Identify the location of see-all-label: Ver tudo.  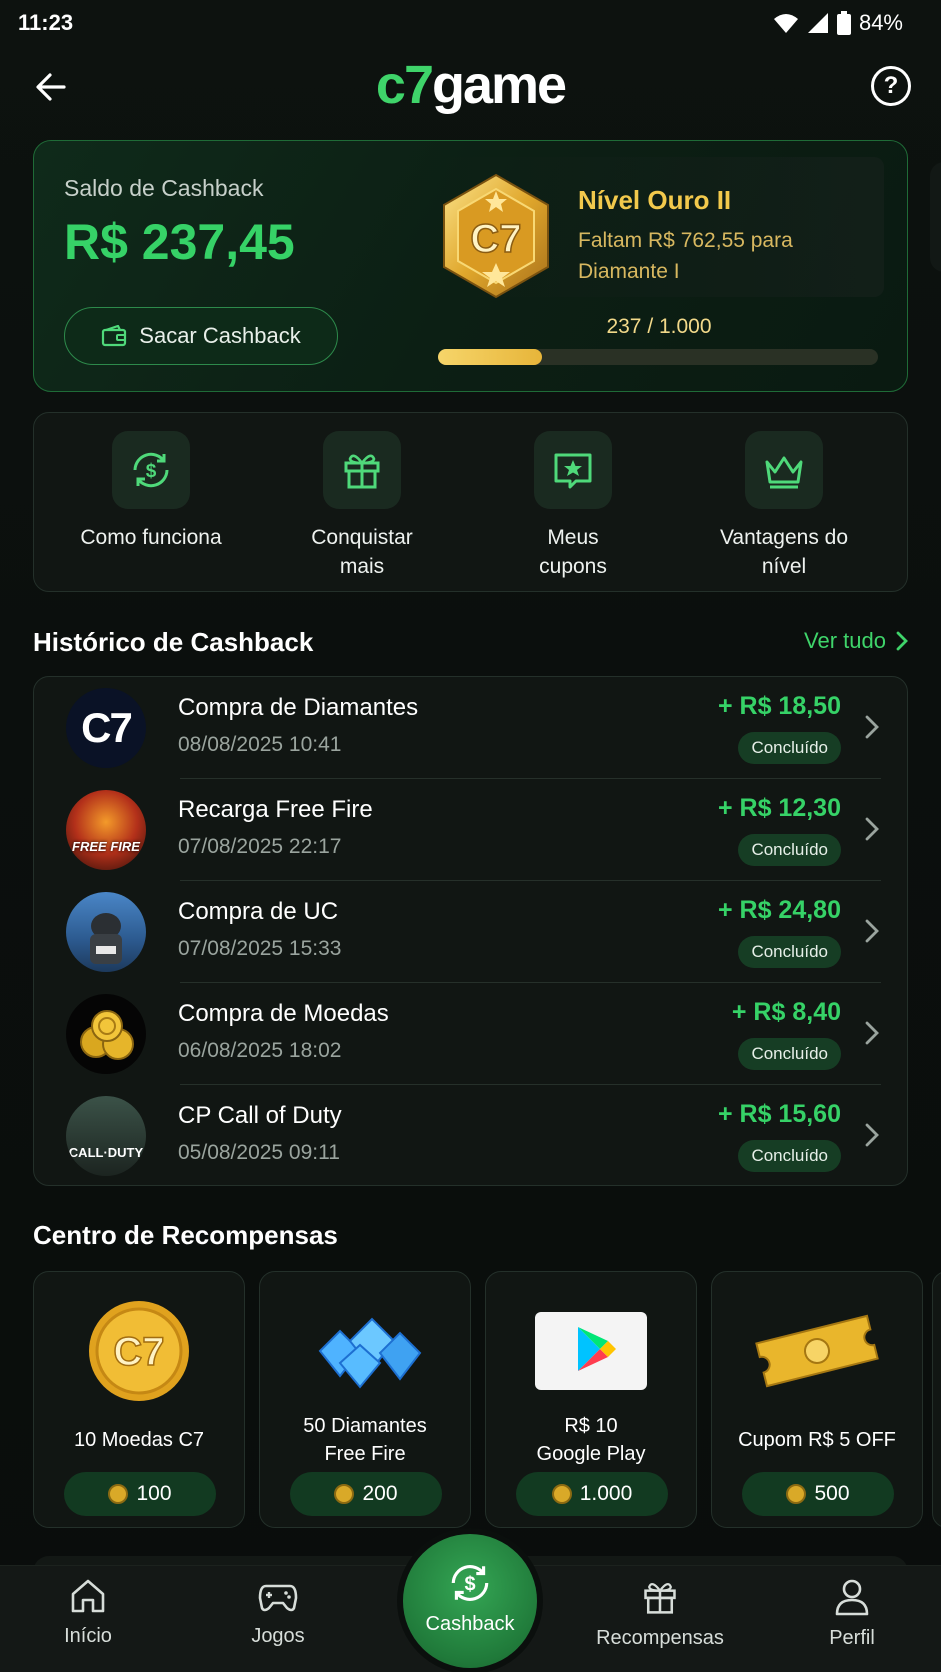
(845, 640).